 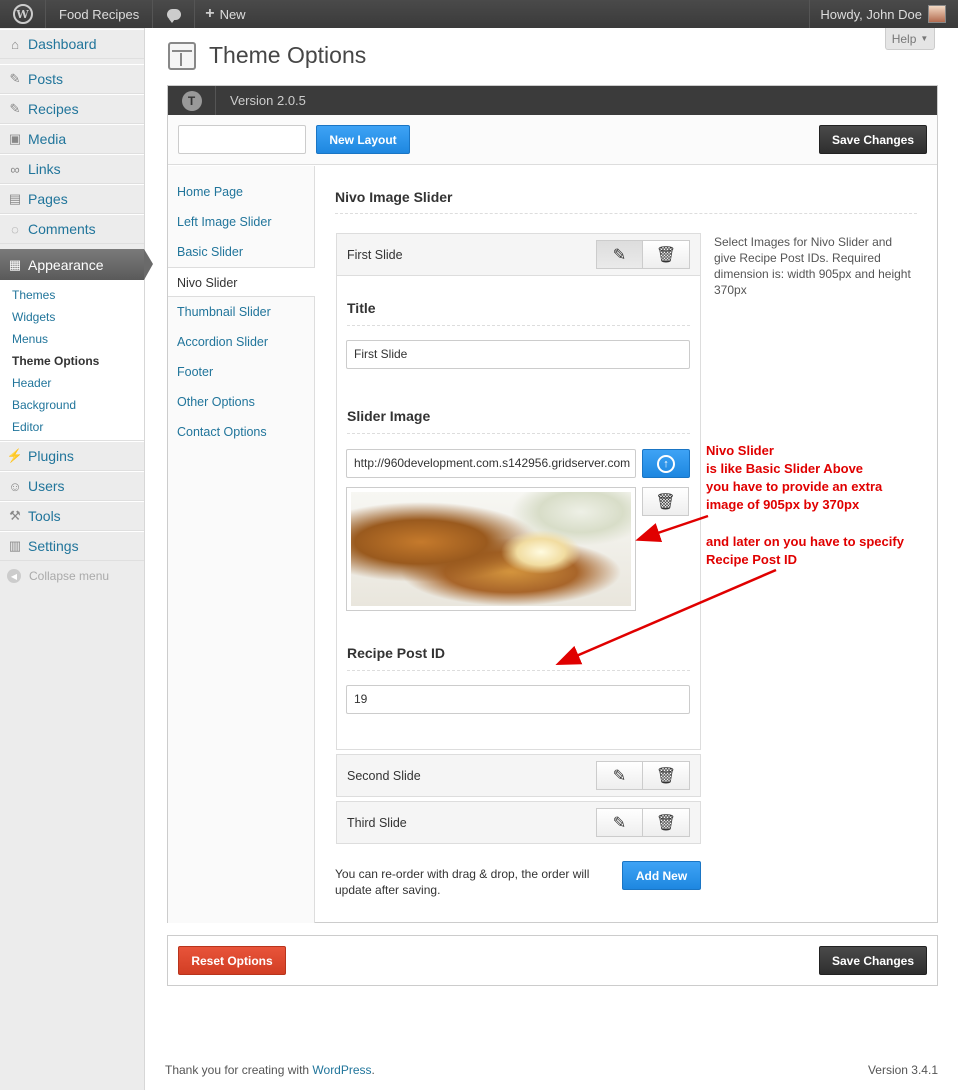 I want to click on menu-links: ∞ Links, so click(x=72, y=169).